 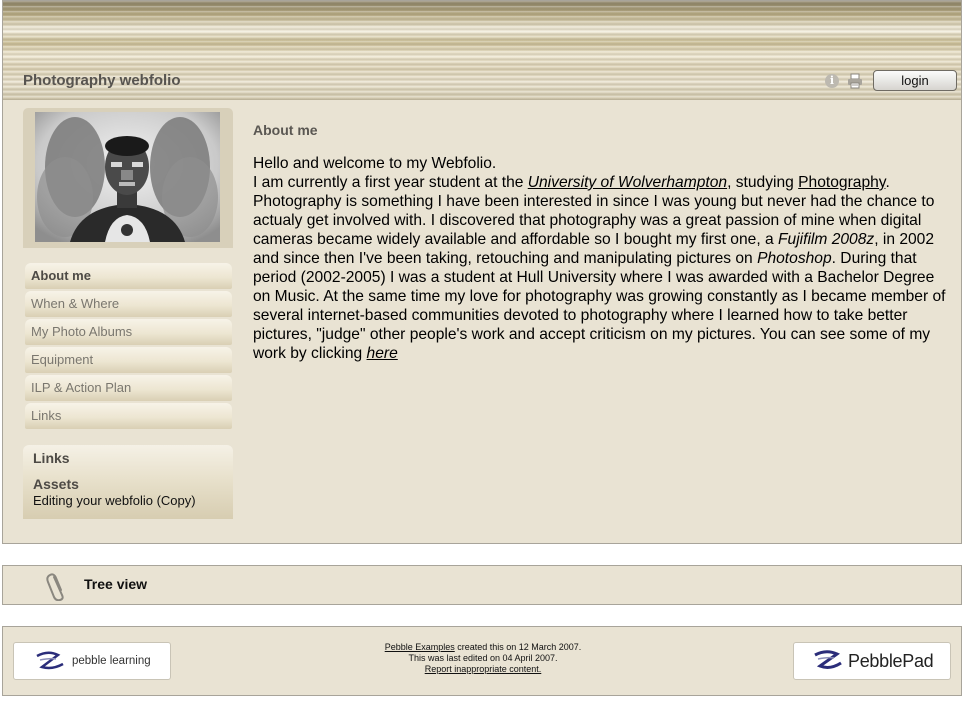 I want to click on sidebar-item-photo-albums: My Photo Albums, so click(x=128, y=332).